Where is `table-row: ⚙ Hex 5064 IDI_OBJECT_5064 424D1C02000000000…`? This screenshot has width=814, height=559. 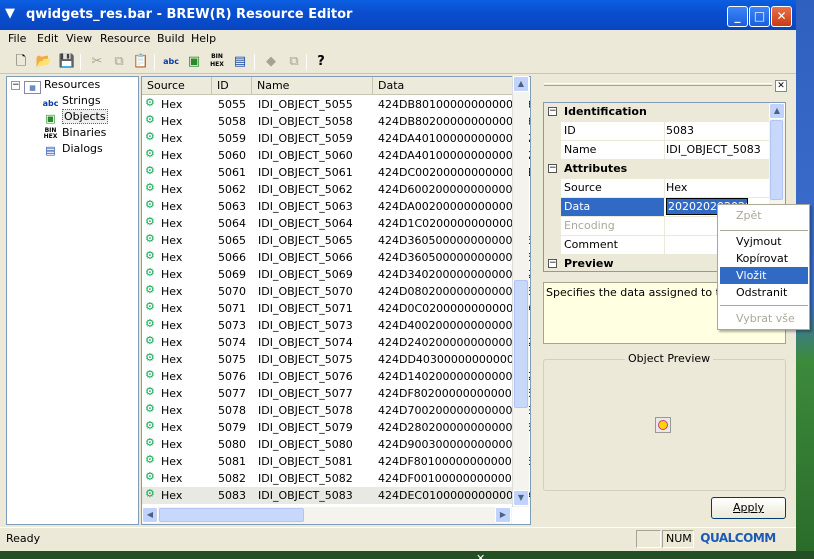
table-row: ⚙ Hex 5064 IDI_OBJECT_5064 424D1C02000000000… is located at coordinates (335, 223).